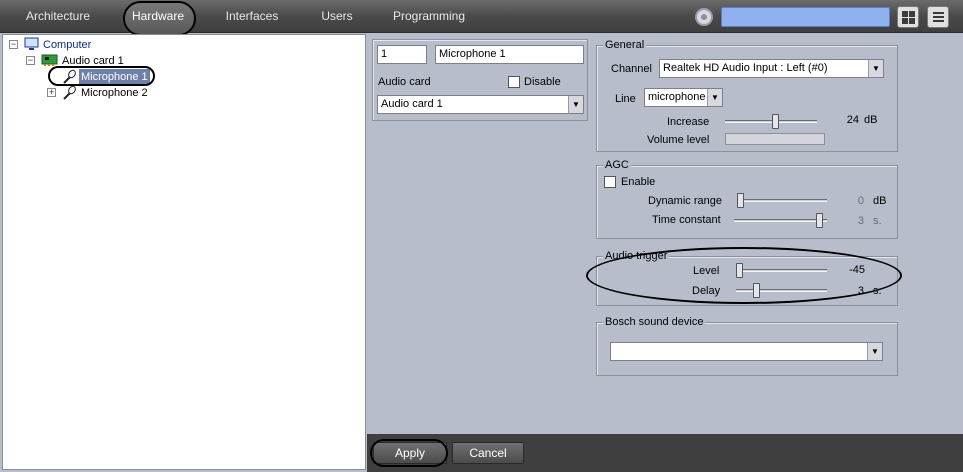  I want to click on audio-card-select-value: Audio card 1, so click(412, 104).